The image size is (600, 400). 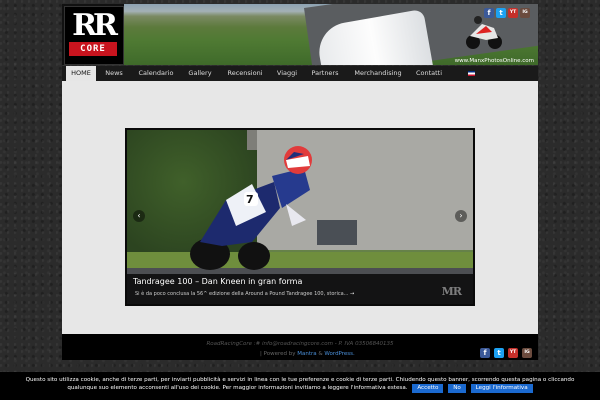 I want to click on slider-prev-button: ‹, so click(x=139, y=216).